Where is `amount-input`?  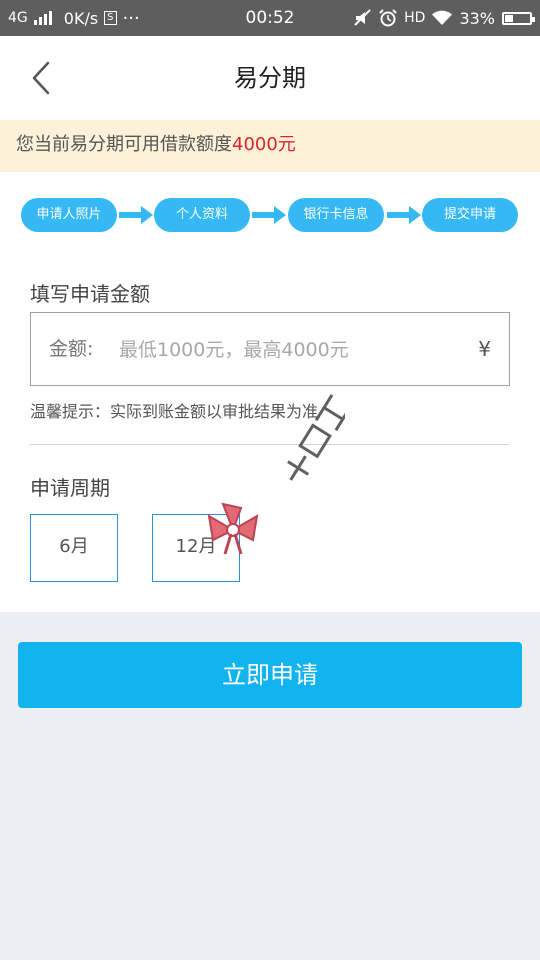
amount-input is located at coordinates (289, 350).